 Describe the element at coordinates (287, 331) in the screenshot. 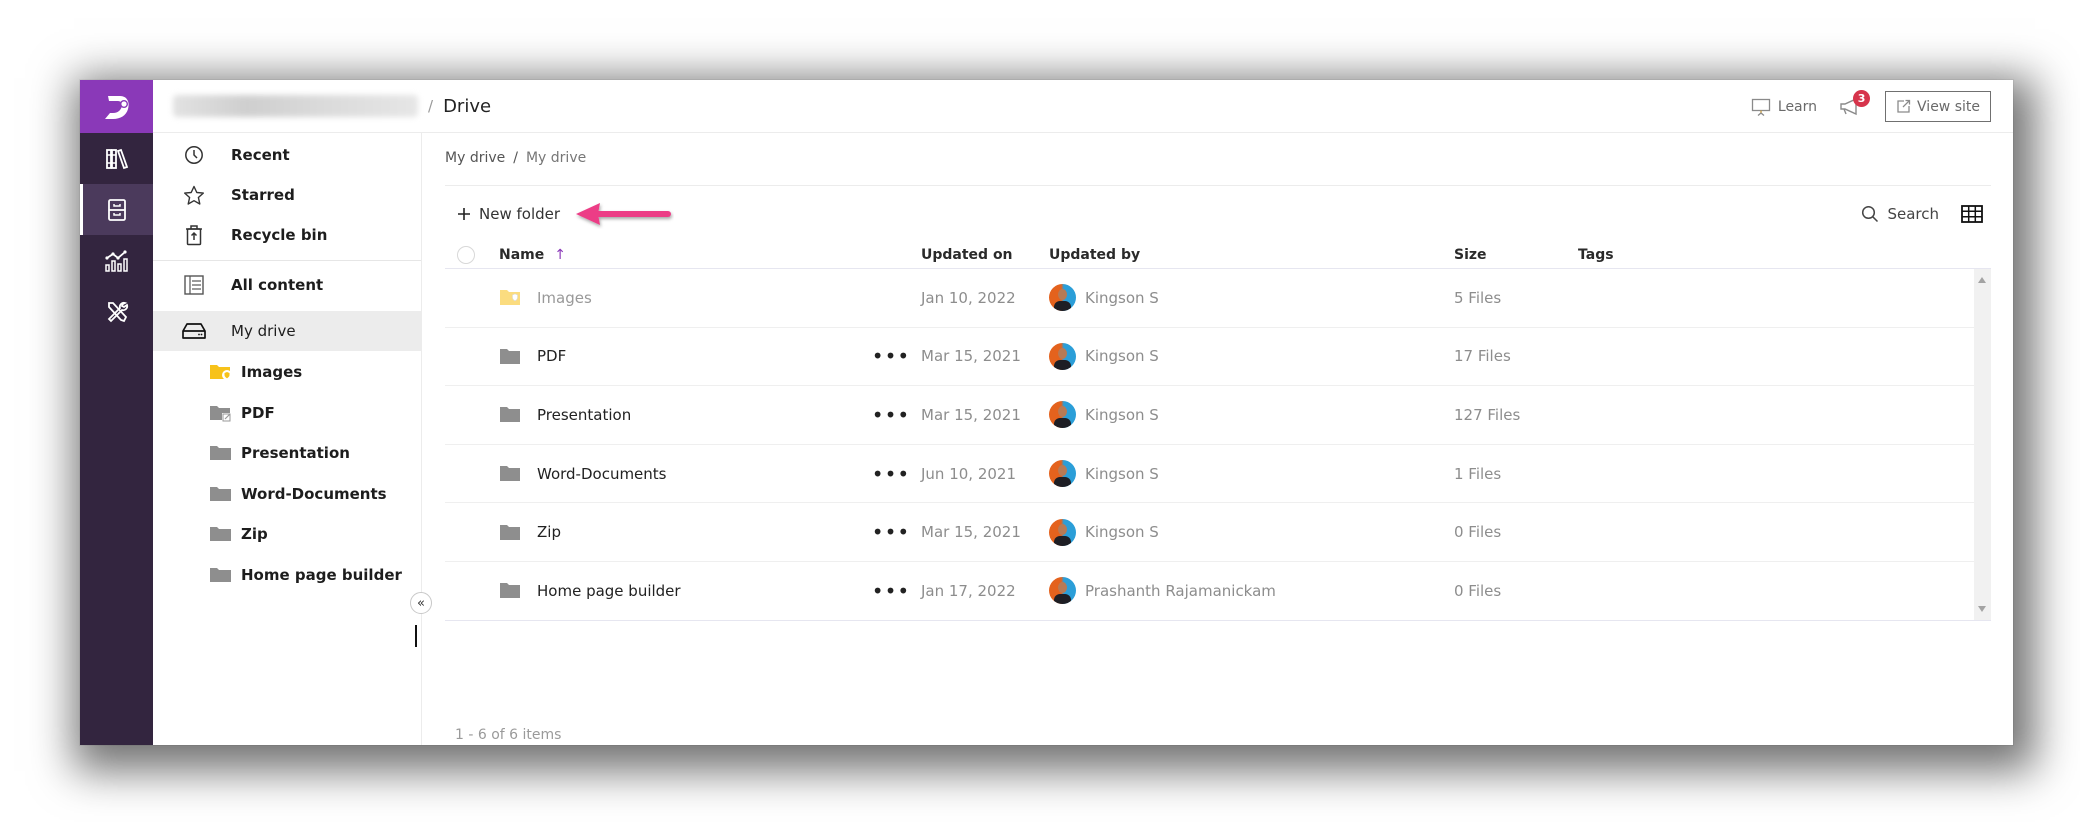

I see `sidebar-item-my-drive: My drive` at that location.